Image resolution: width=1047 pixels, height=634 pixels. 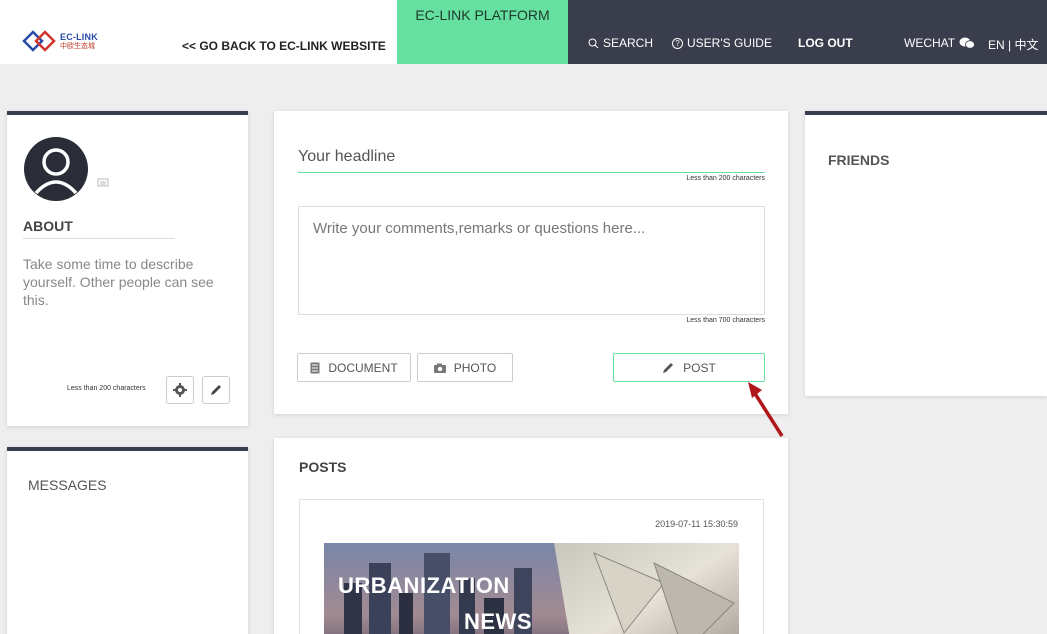 I want to click on comment-char-limit: Less than 700 characters, so click(x=725, y=320).